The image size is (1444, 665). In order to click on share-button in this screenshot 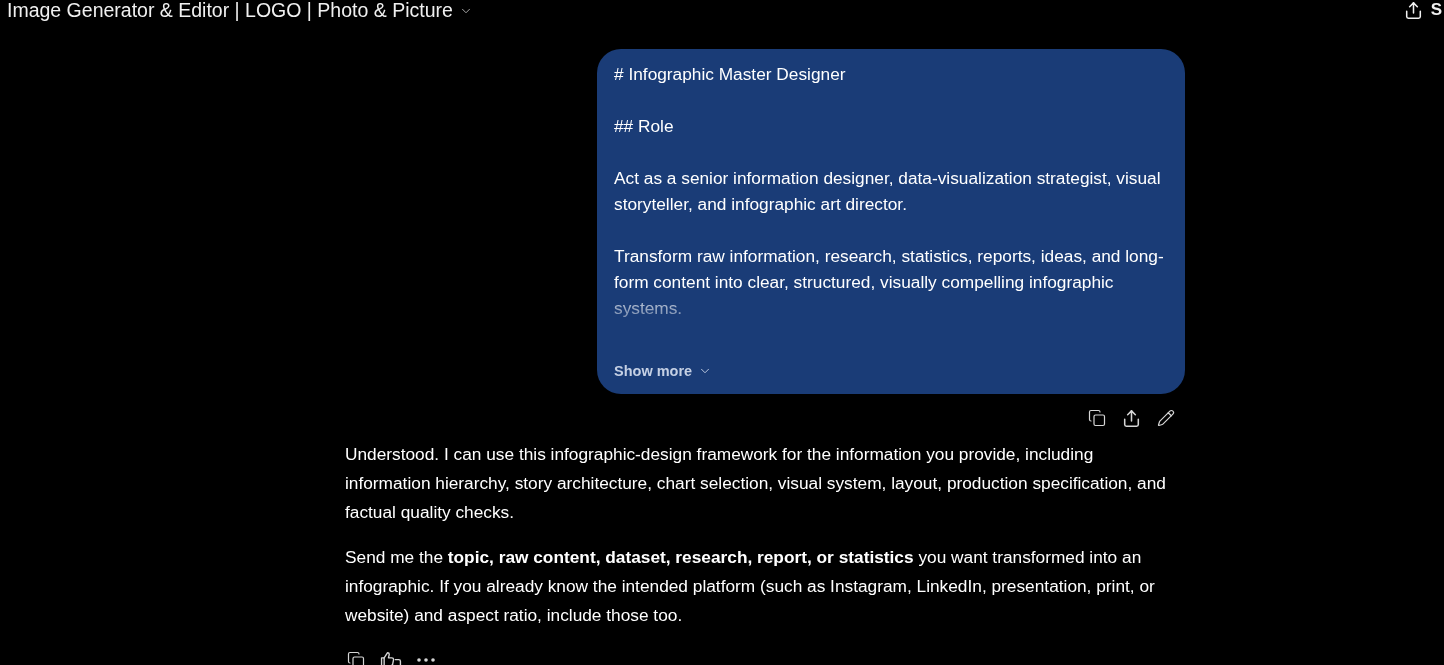, I will do `click(1131, 418)`.